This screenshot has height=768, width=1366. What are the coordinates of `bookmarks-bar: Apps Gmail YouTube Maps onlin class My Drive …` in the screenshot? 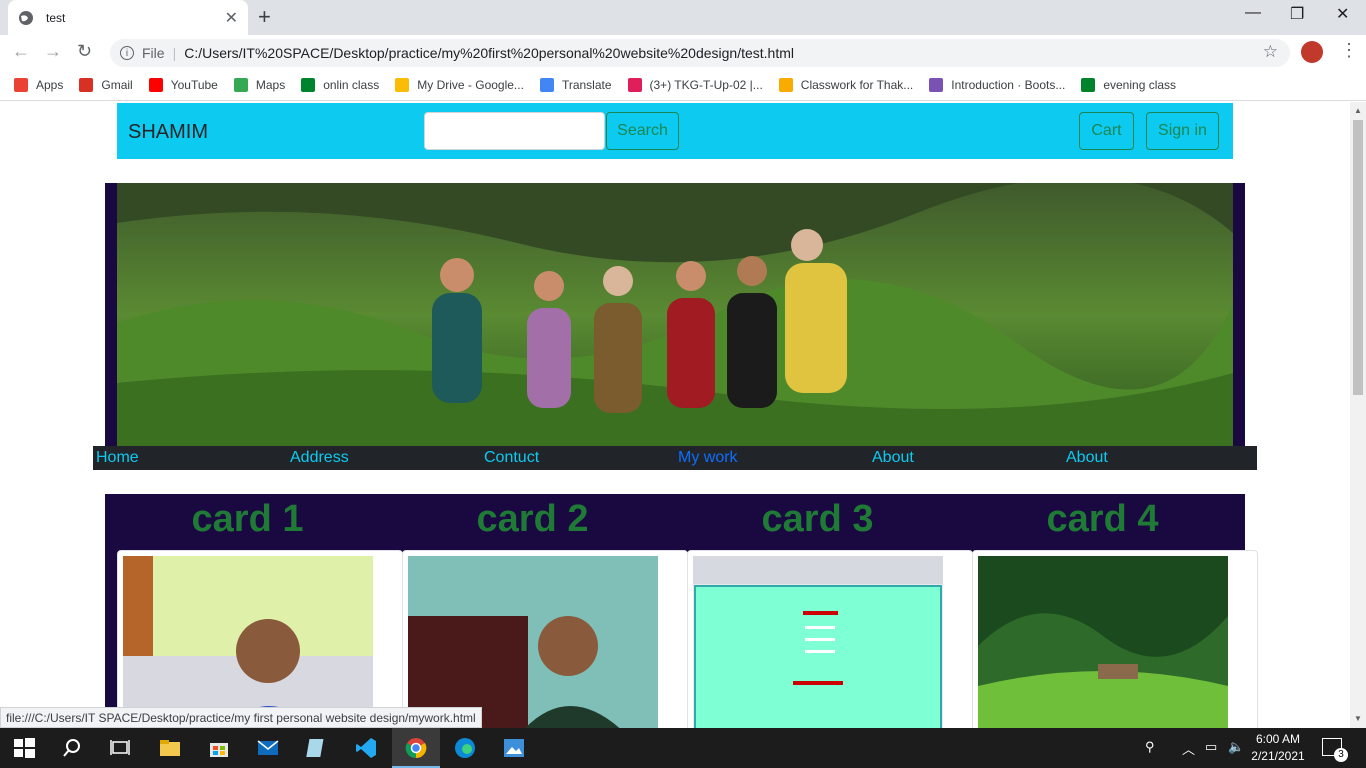 It's located at (683, 85).